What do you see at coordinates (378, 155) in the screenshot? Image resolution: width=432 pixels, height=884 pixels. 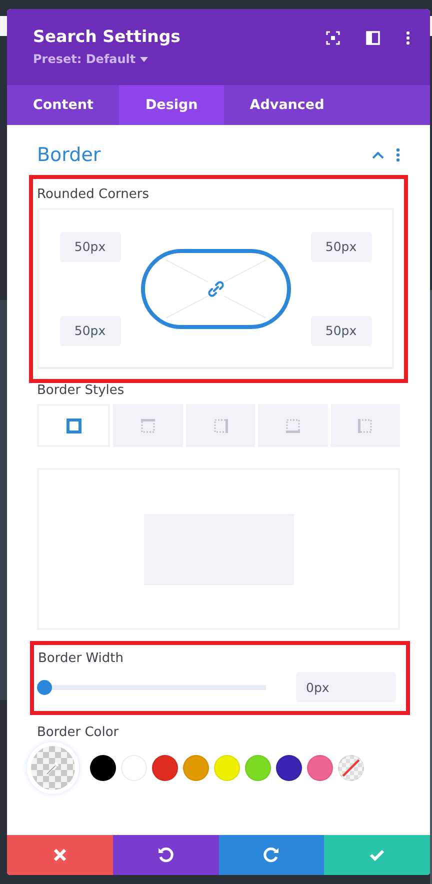 I see `chevron-icon` at bounding box center [378, 155].